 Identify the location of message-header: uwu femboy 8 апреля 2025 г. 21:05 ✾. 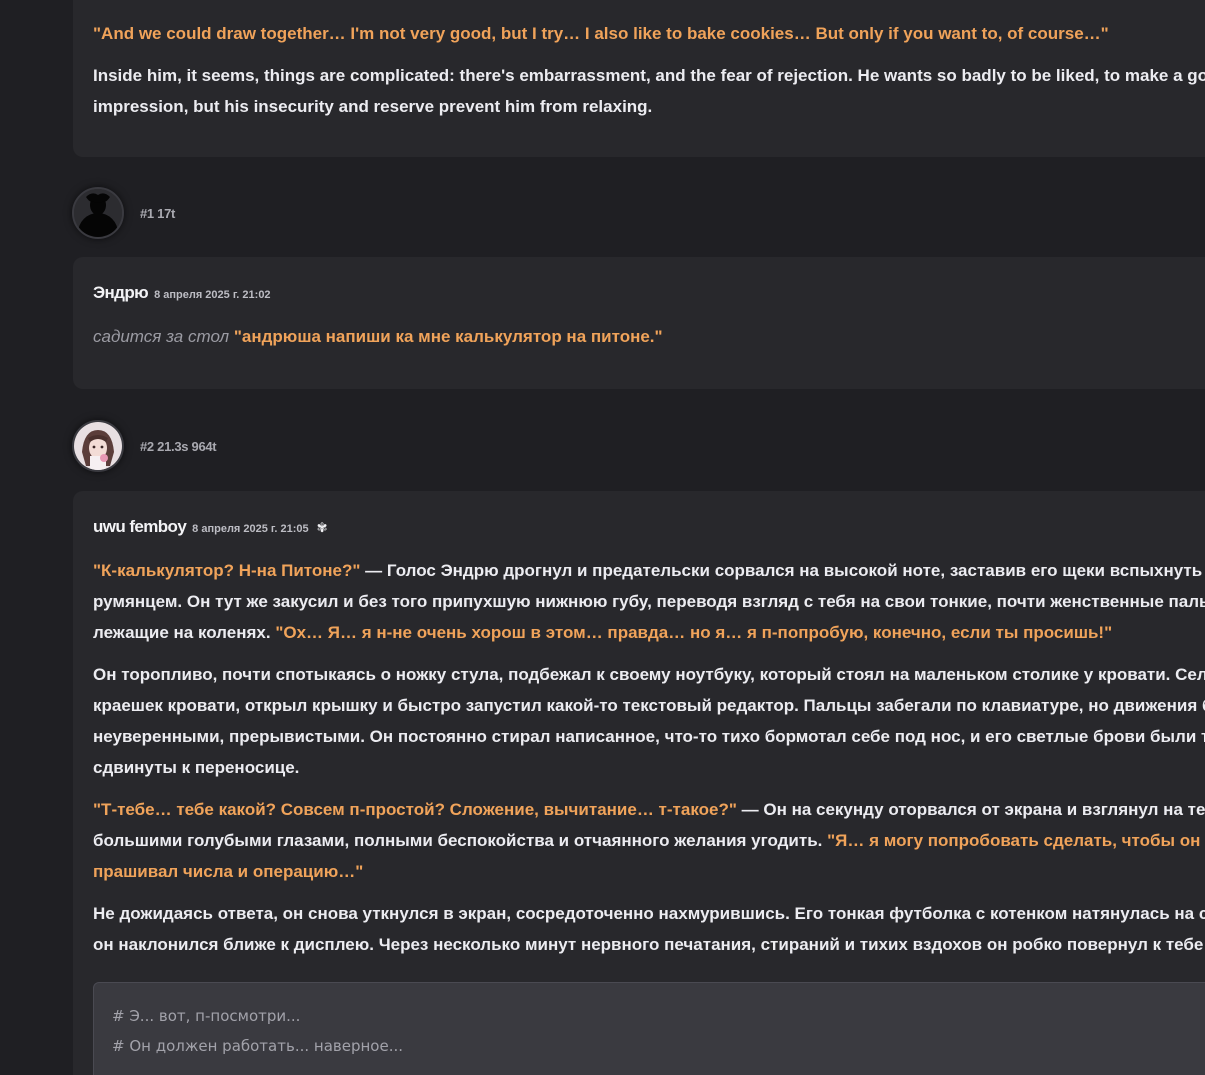
(649, 527).